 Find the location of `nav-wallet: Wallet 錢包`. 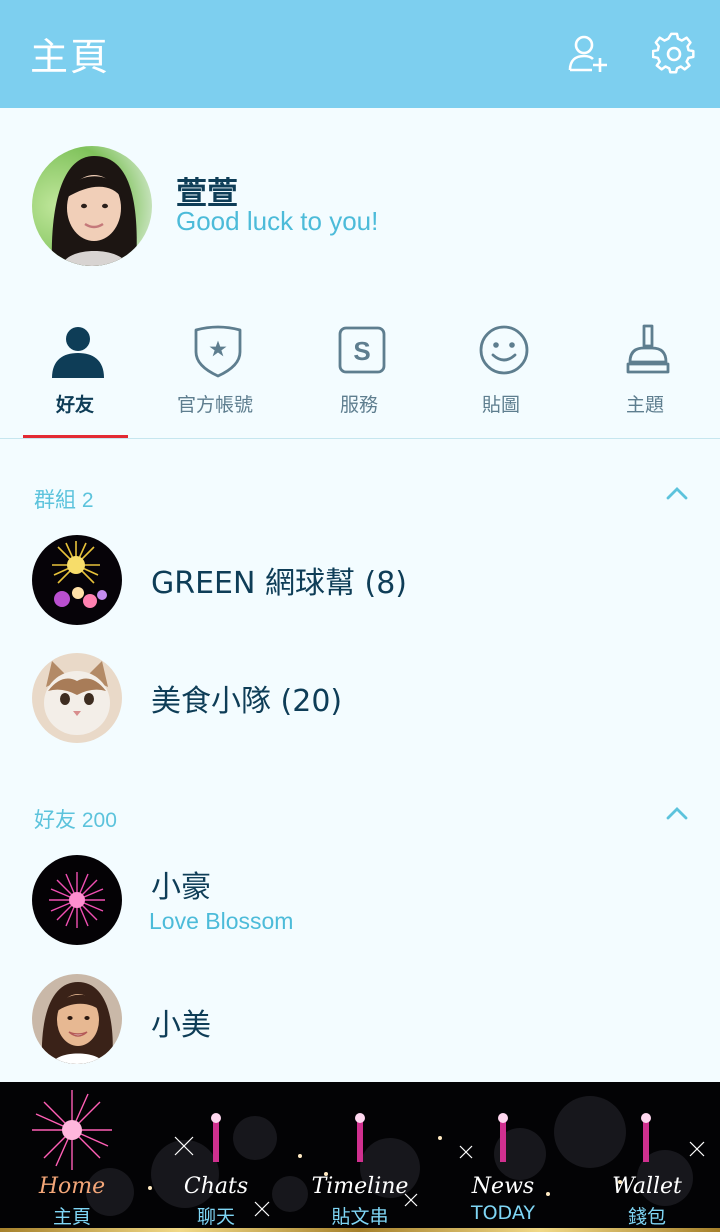

nav-wallet: Wallet 錢包 is located at coordinates (647, 1155).